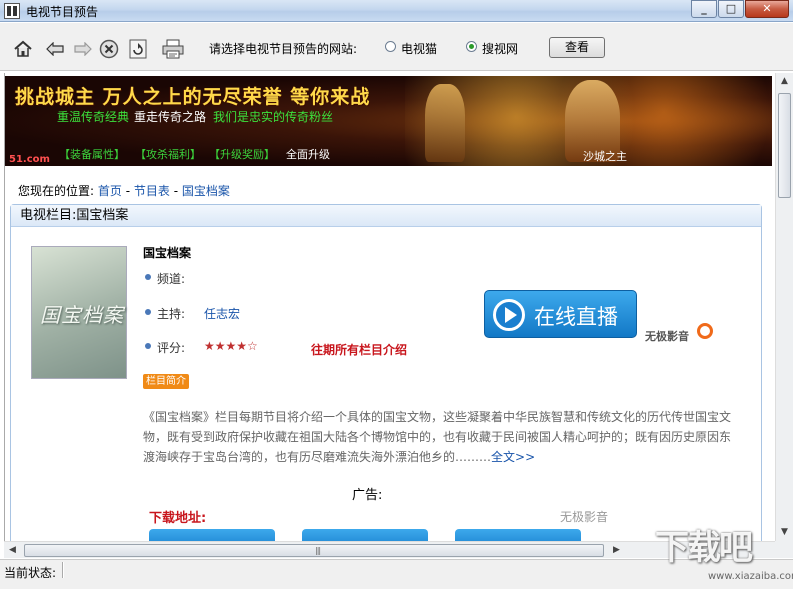 This screenshot has height=589, width=793. Describe the element at coordinates (390, 46) in the screenshot. I see `radio-dianshimao` at that location.